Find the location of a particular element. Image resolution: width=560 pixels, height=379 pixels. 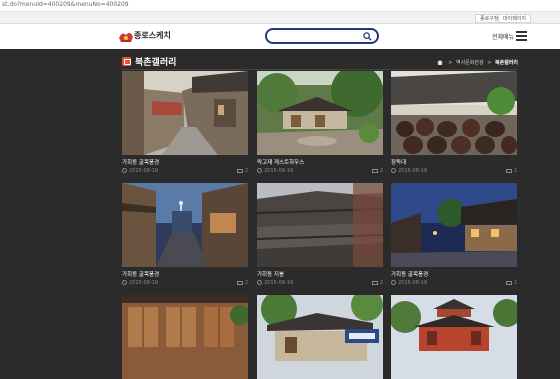

site-header: 종로스케치 전체메뉴 is located at coordinates (280, 36).